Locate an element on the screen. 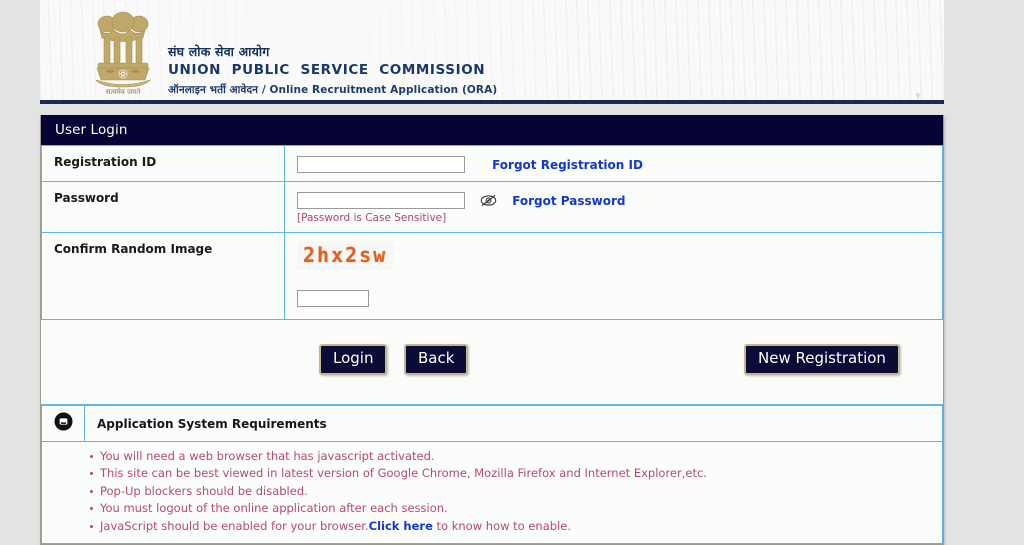 Image resolution: width=1024 pixels, height=545 pixels. requirements-toggle-cell is located at coordinates (63, 423).